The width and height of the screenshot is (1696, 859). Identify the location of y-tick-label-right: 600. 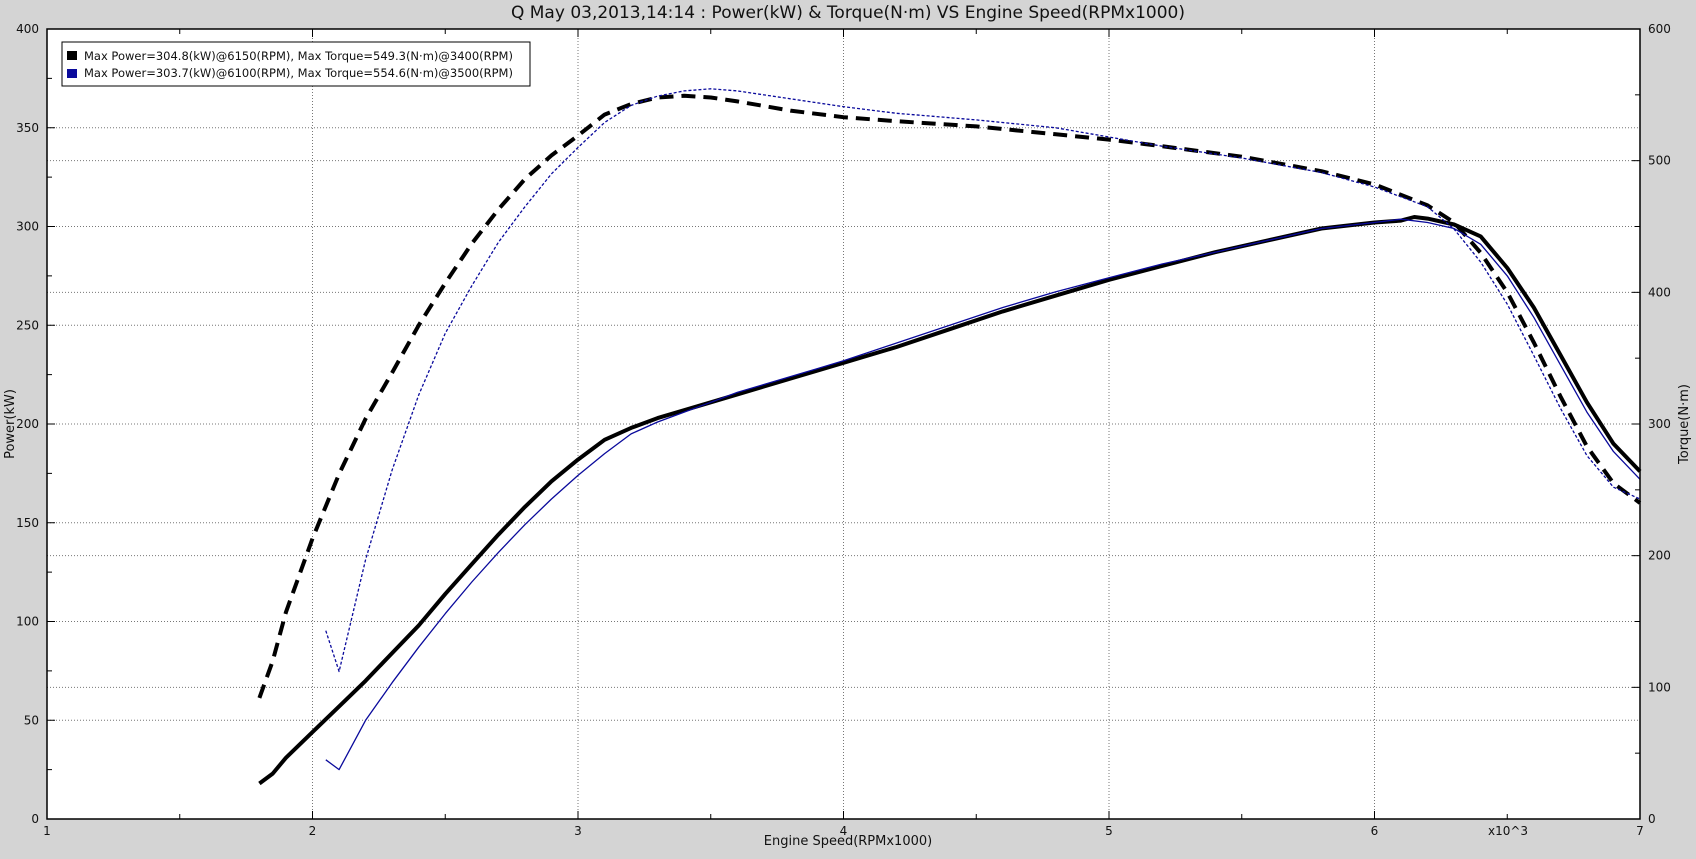
(1659, 29).